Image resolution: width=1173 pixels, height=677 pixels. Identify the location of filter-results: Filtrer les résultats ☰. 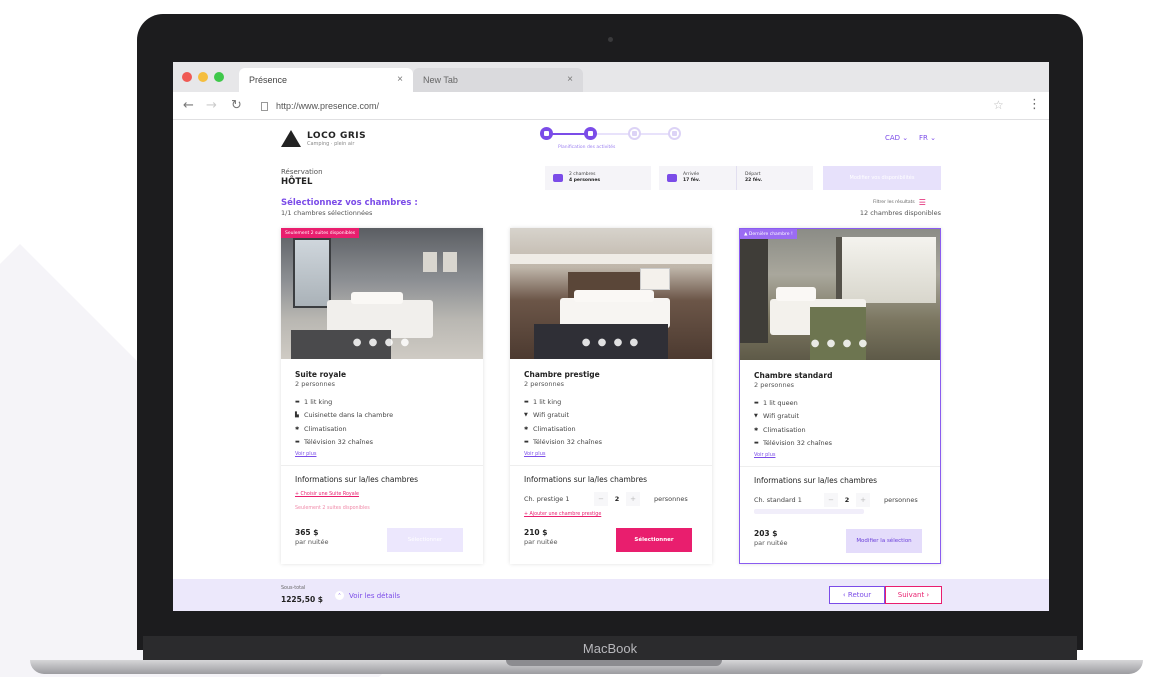
(899, 202).